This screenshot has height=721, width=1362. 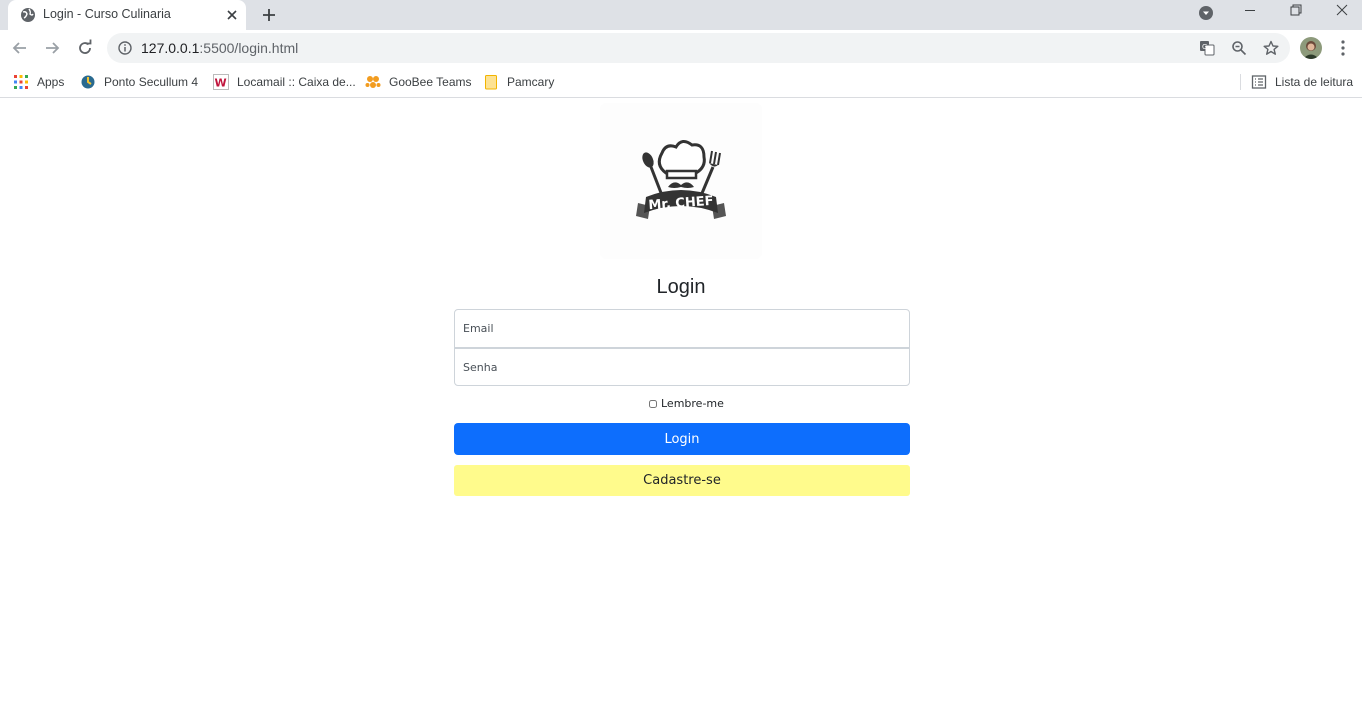 I want to click on bookmark-ponto-secullum: Ponto Secullum 4, so click(x=139, y=82).